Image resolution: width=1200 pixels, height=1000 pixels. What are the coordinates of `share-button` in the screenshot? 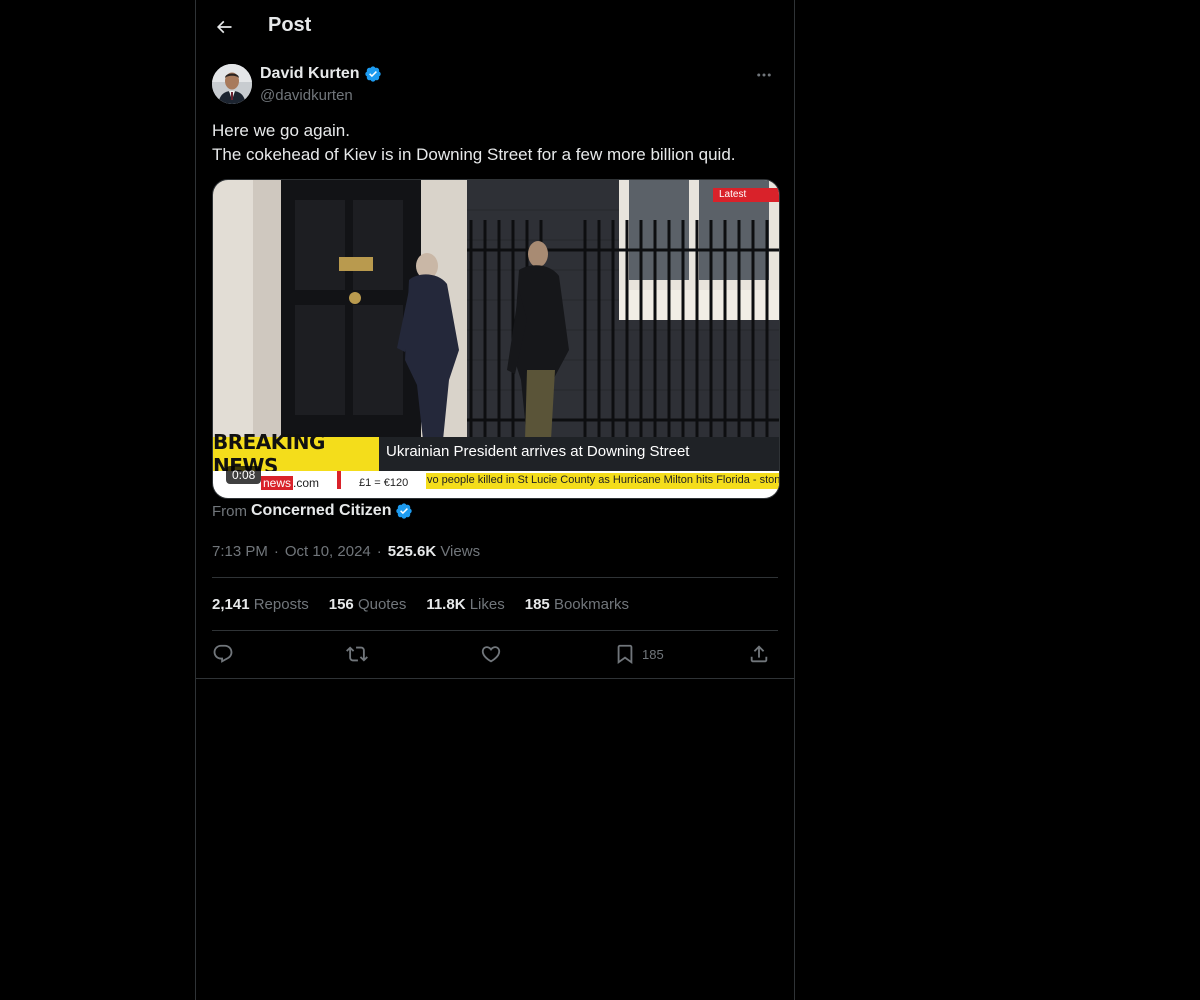 It's located at (759, 654).